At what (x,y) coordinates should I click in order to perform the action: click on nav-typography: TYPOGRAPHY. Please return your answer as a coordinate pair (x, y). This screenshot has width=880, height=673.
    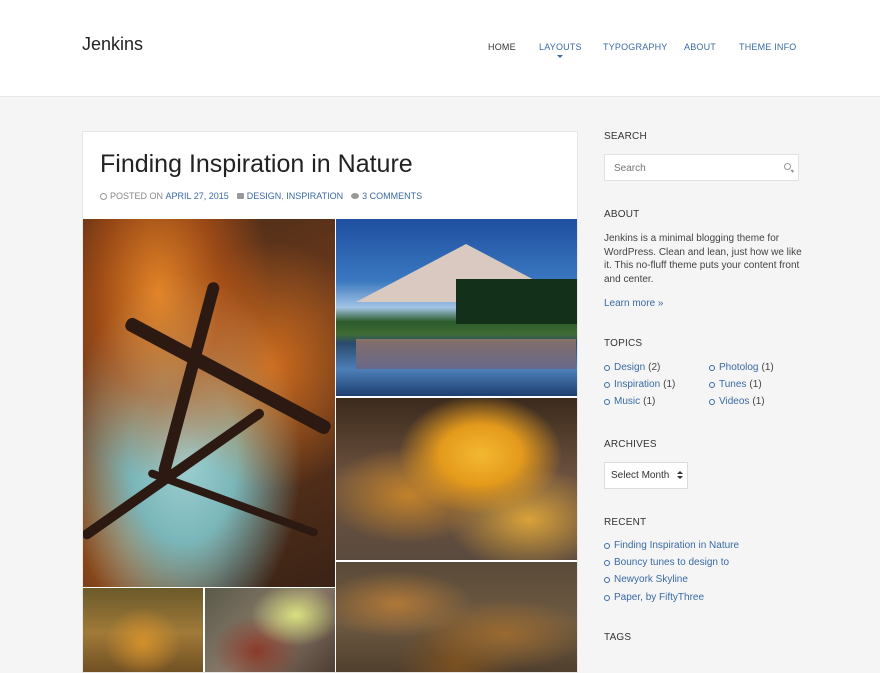
    Looking at the image, I should click on (635, 47).